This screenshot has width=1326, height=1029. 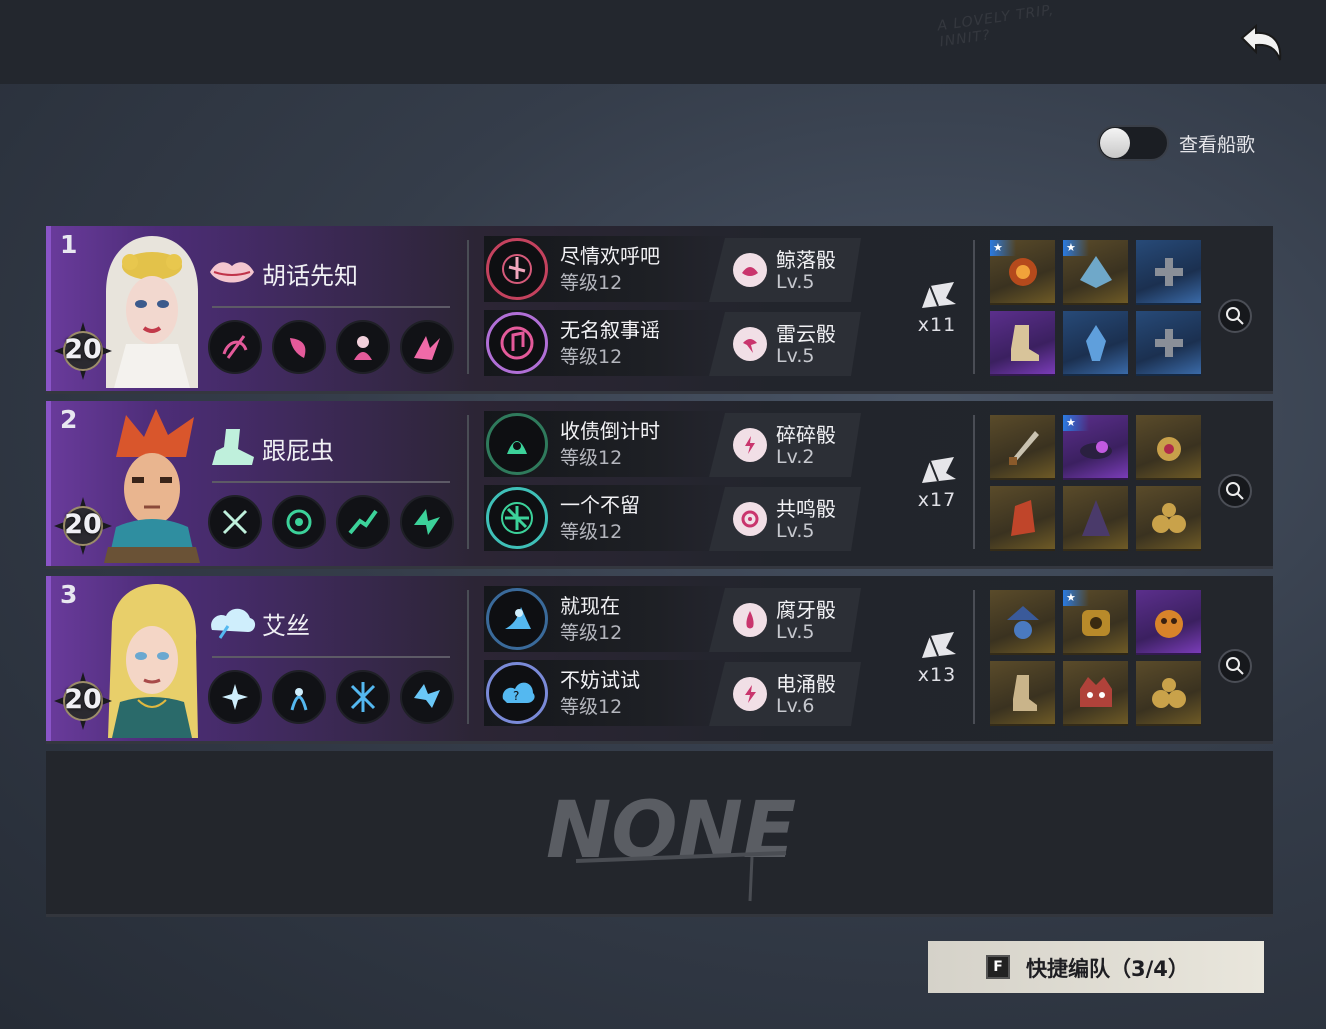 I want to click on dice-slot-1: 腐牙骰 Lv.5, so click(x=785, y=620).